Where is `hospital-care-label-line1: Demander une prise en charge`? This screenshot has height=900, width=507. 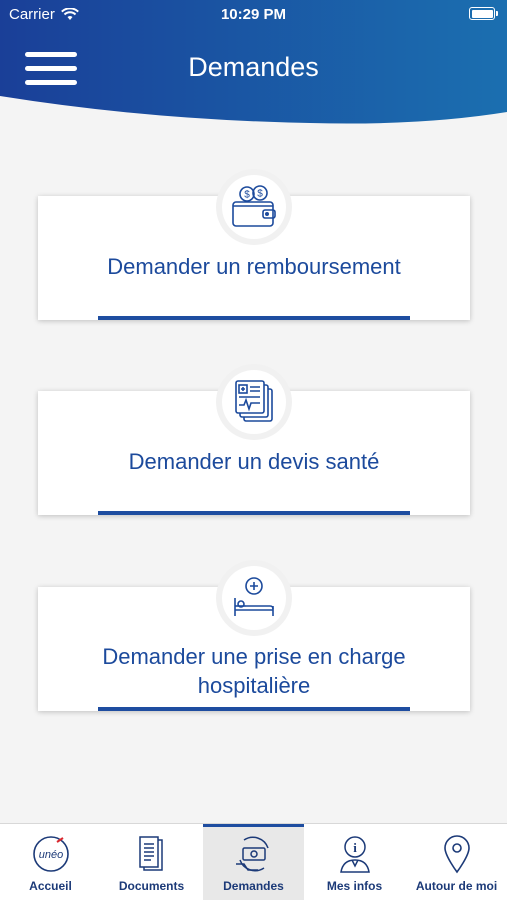 hospital-care-label-line1: Demander une prise en charge is located at coordinates (254, 656).